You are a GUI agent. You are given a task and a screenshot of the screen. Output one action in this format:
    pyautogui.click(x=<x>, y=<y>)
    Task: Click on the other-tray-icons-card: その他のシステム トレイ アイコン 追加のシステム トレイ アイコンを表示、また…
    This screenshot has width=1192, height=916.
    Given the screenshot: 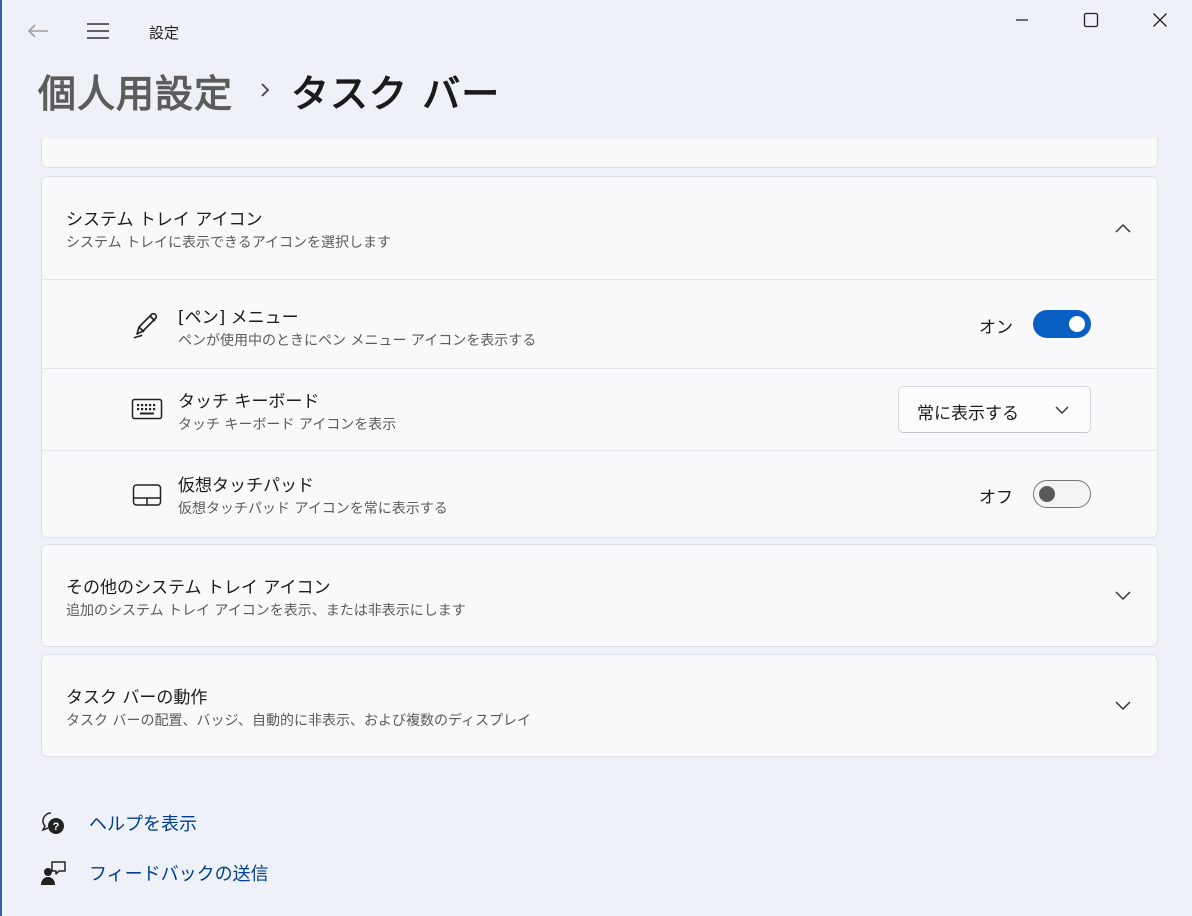 What is the action you would take?
    pyautogui.click(x=599, y=595)
    